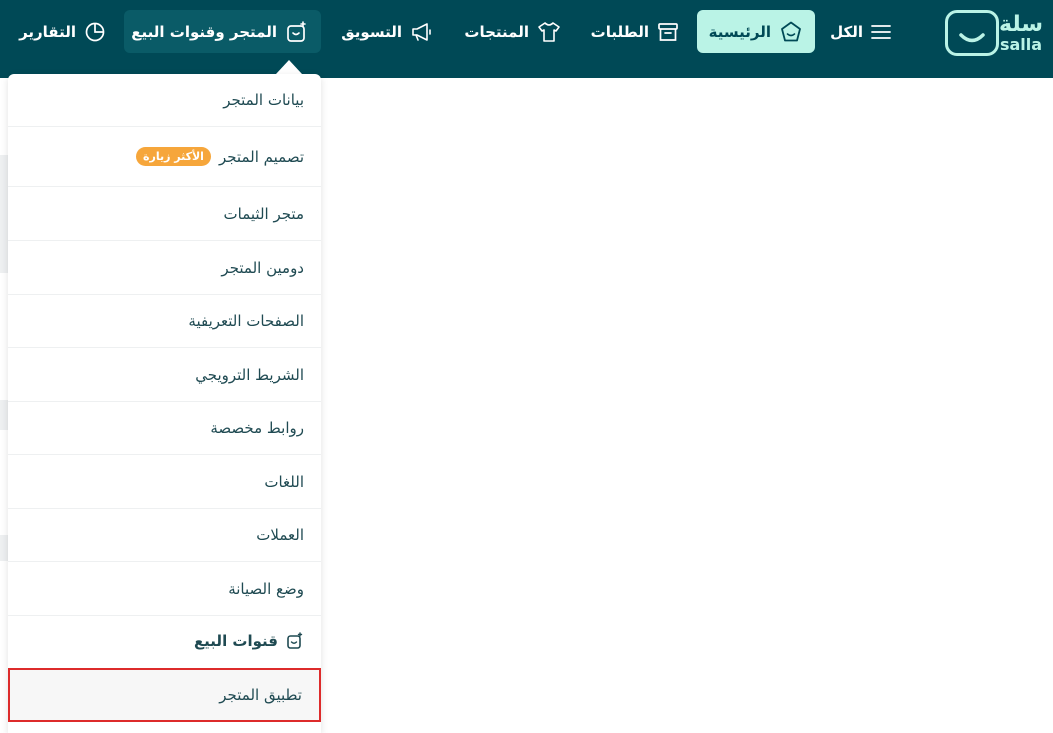  I want to click on nav-home: الرئيسية, so click(756, 31).